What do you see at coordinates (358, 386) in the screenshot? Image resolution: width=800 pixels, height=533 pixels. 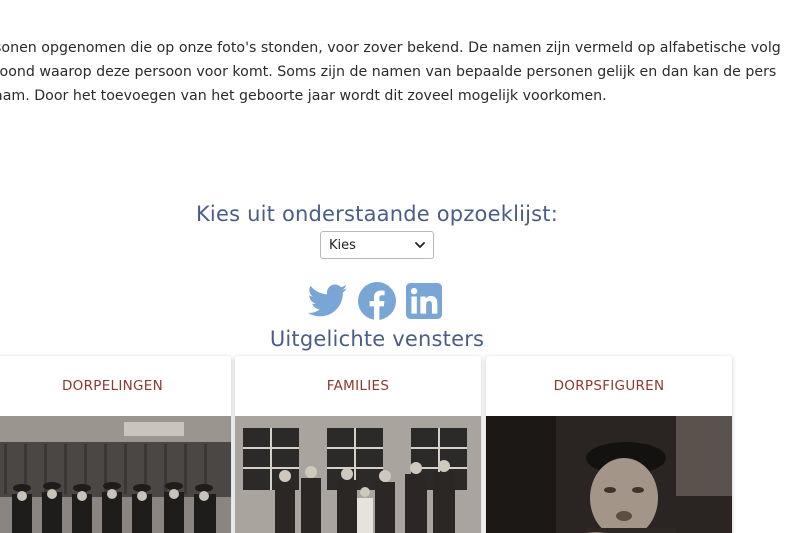 I see `card-label: FAMILIES` at bounding box center [358, 386].